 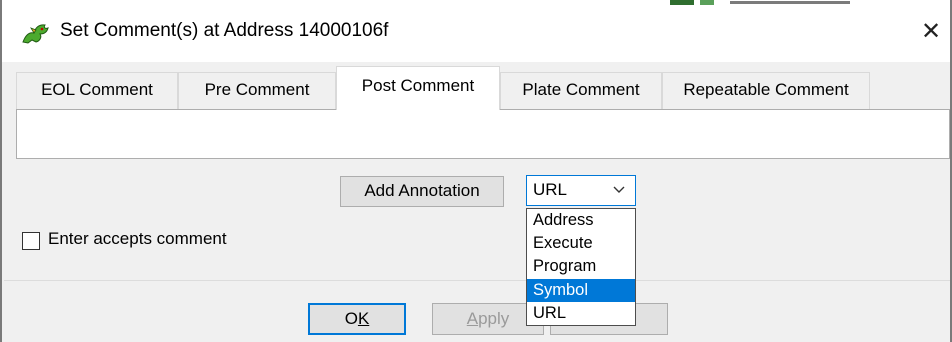 What do you see at coordinates (581, 313) in the screenshot?
I see `option-url: URL` at bounding box center [581, 313].